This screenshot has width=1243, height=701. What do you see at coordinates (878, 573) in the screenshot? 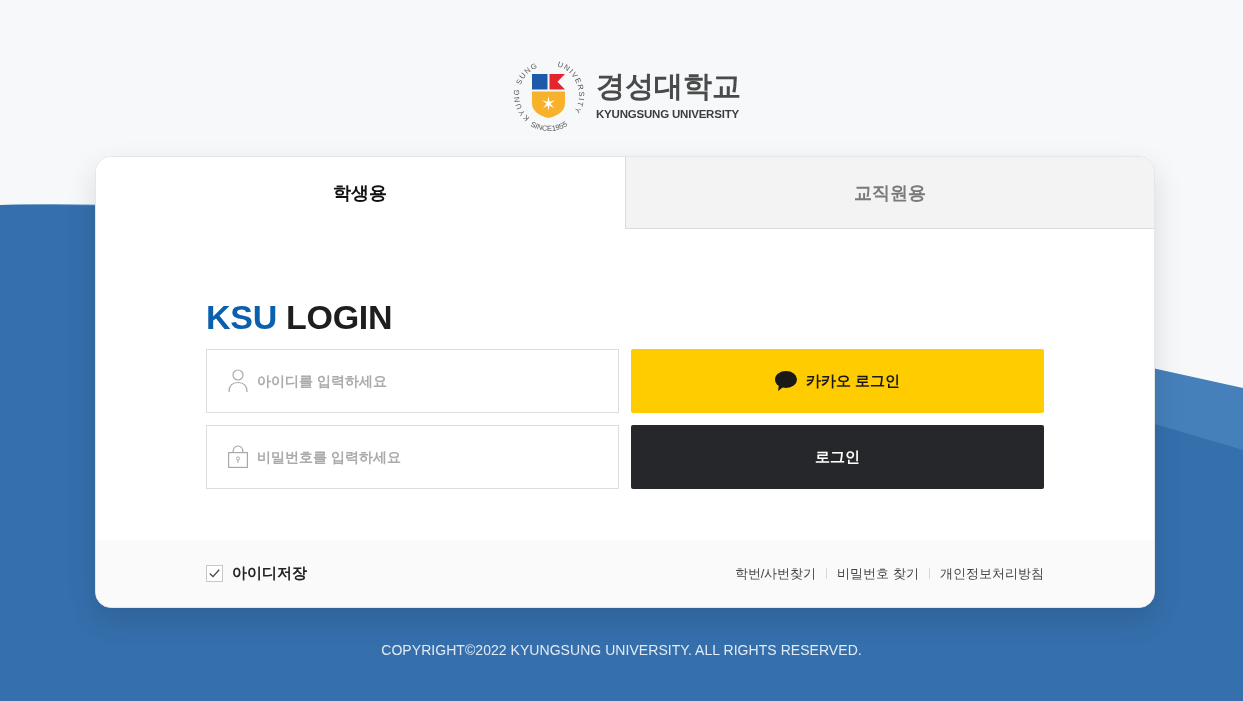
I see `footer-link: 비밀번호 찾기` at bounding box center [878, 573].